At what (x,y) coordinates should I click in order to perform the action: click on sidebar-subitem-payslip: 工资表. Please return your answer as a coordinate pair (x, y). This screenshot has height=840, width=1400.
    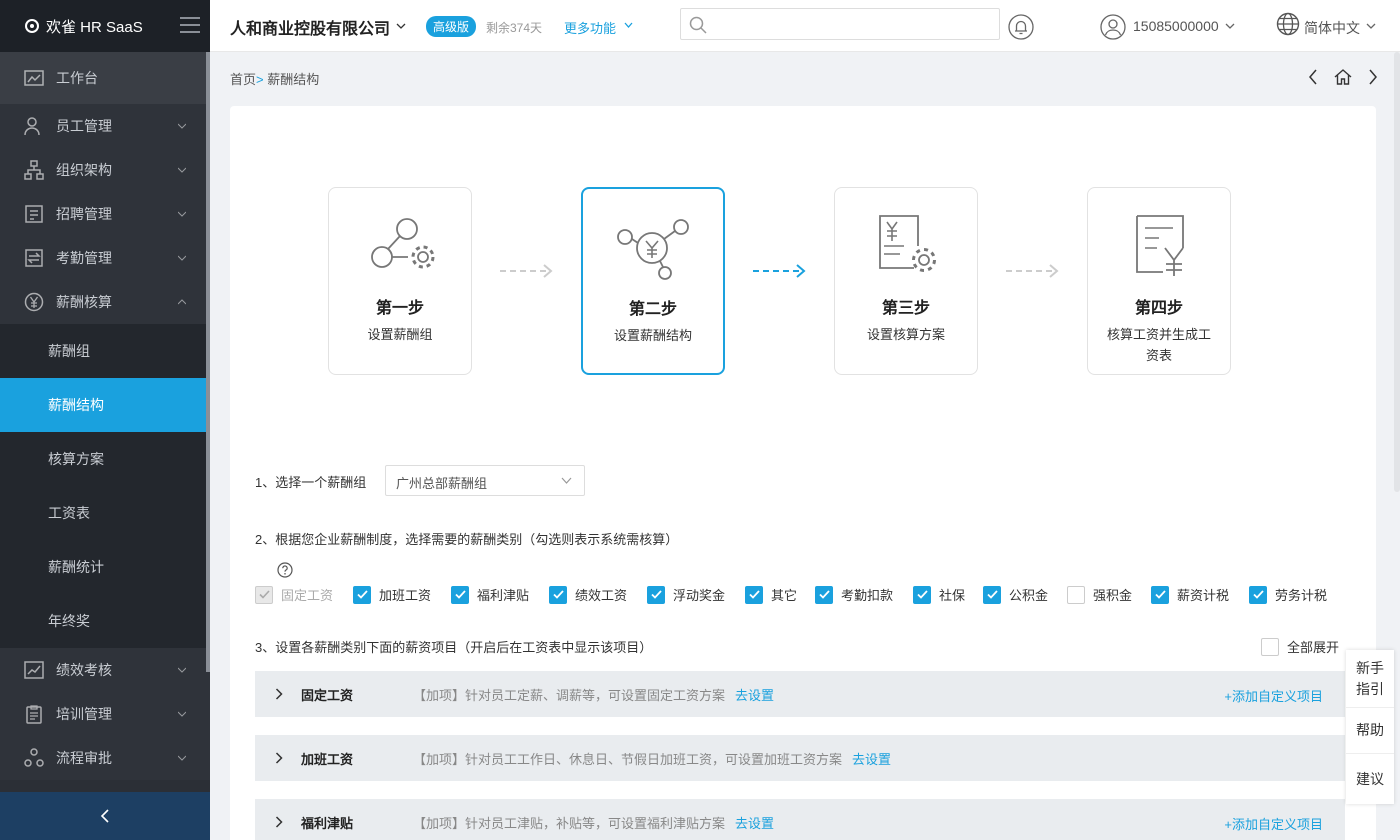
    Looking at the image, I should click on (105, 513).